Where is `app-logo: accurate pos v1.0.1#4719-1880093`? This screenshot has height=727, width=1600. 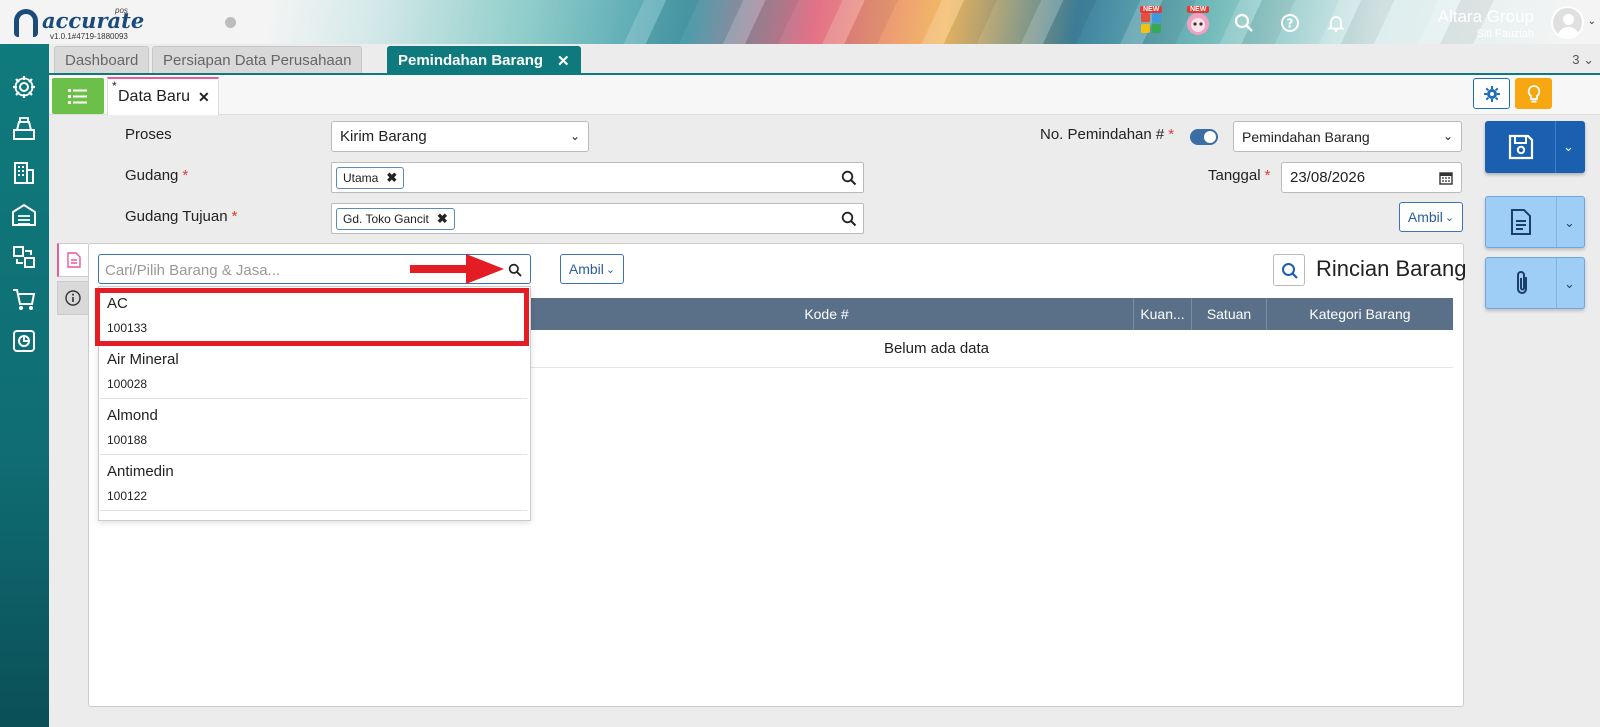 app-logo: accurate pos v1.0.1#4719-1880093 is located at coordinates (78, 23).